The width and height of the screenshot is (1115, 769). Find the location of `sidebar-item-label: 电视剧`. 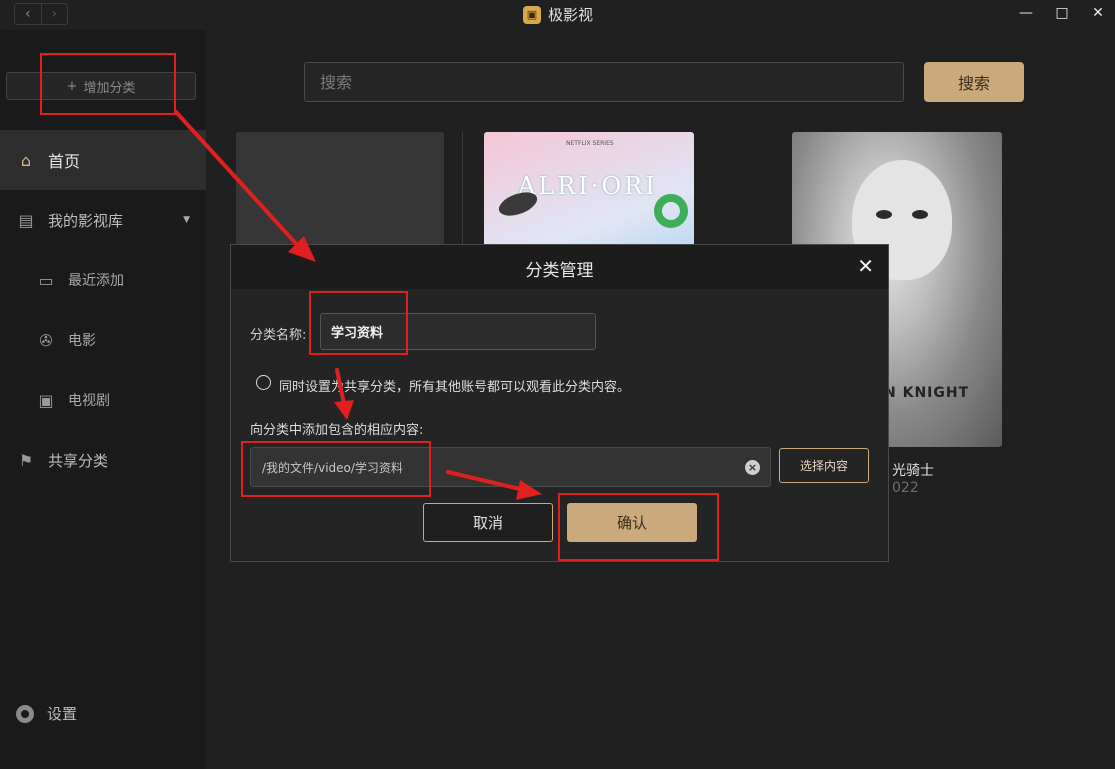

sidebar-item-label: 电视剧 is located at coordinates (89, 401).